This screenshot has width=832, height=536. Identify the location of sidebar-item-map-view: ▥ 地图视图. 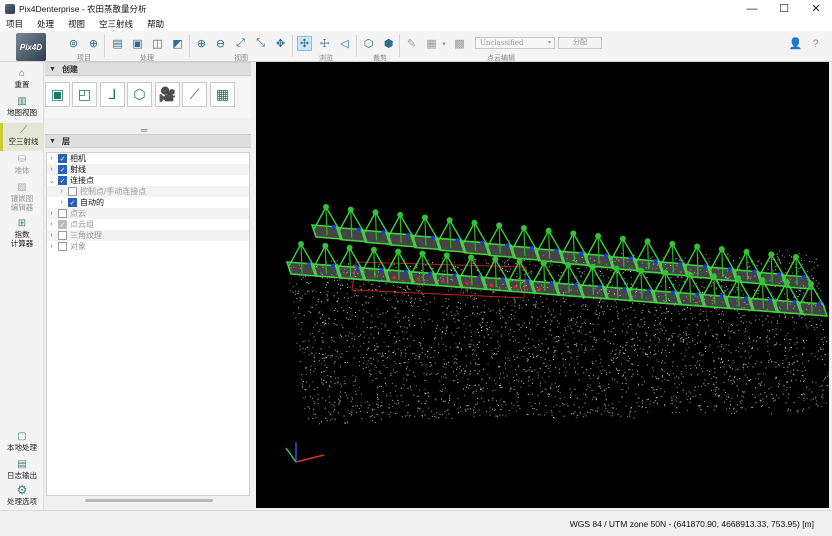
(22, 109).